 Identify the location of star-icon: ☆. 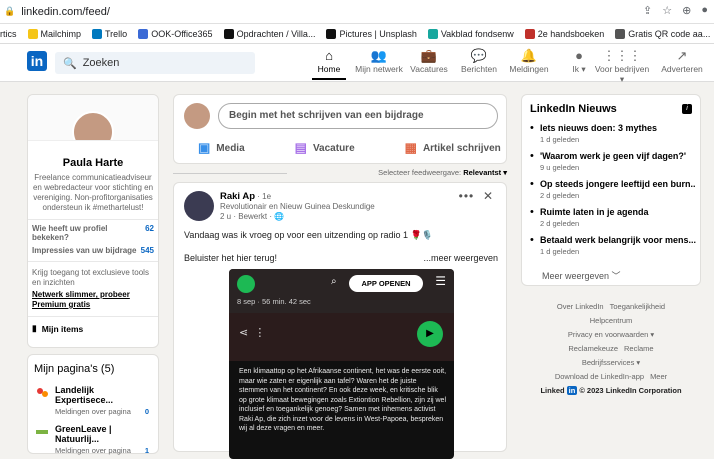
(667, 10).